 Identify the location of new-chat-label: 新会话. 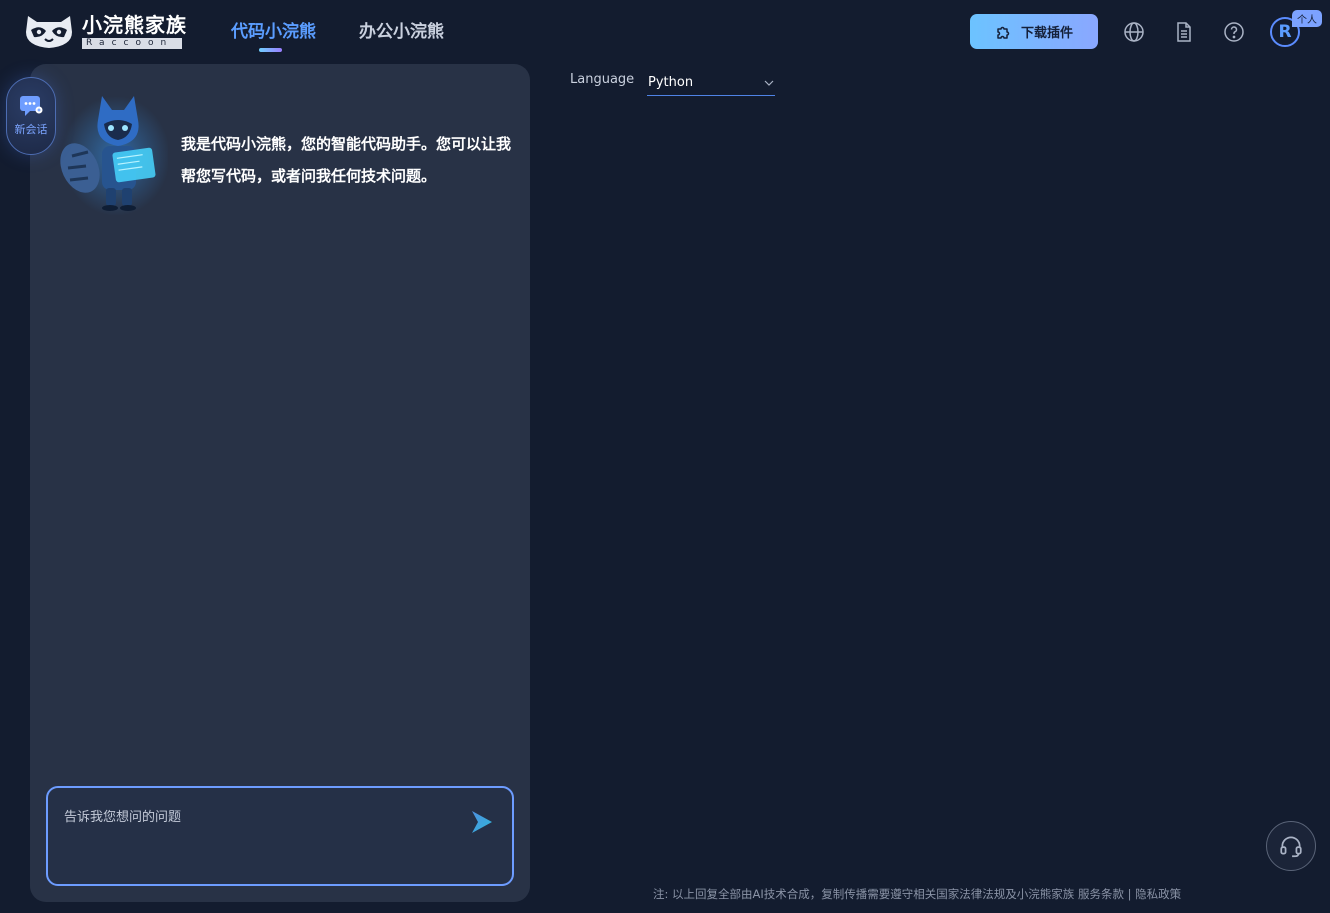
(31, 129).